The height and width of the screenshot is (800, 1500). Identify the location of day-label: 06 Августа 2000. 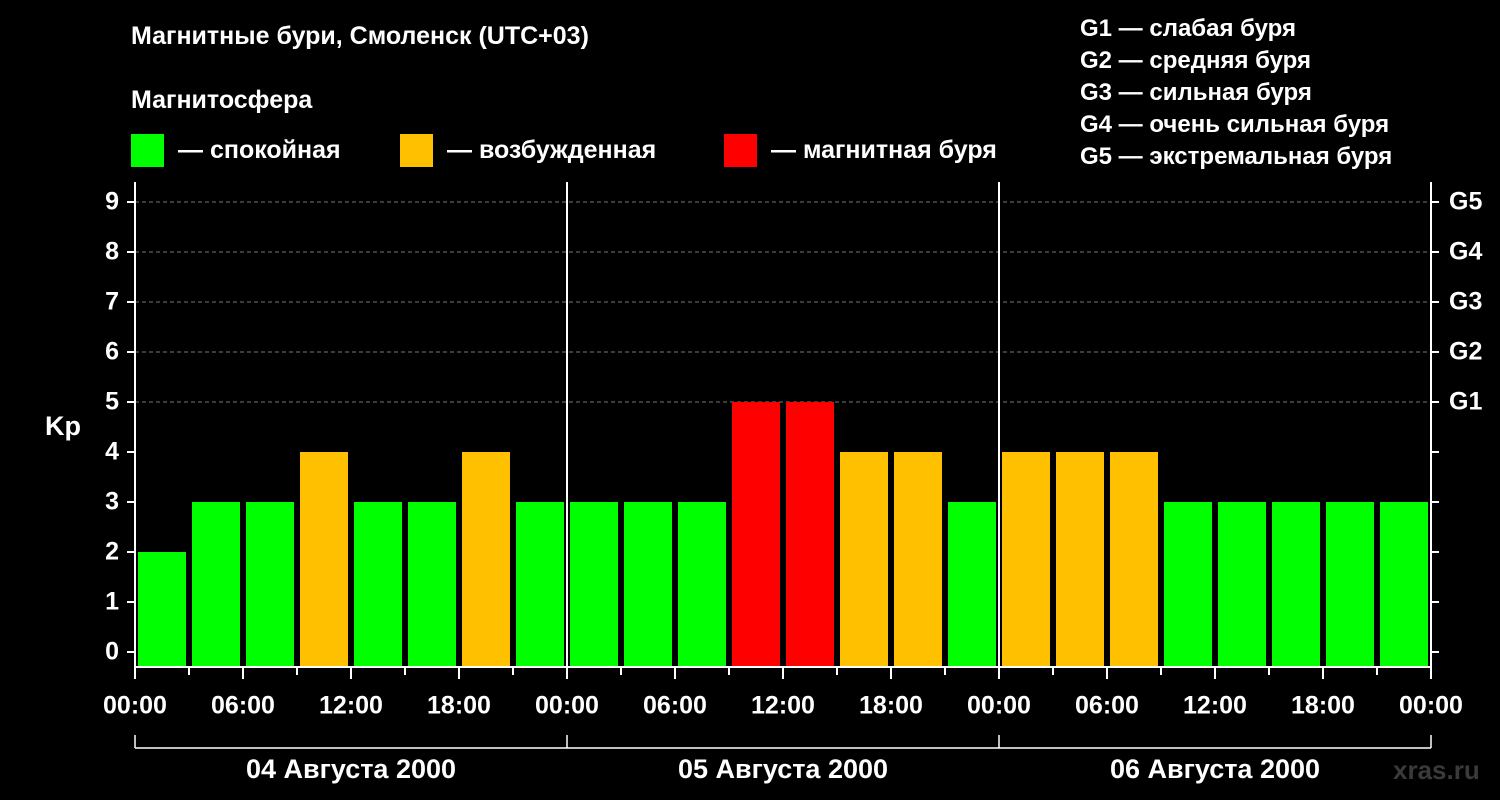
(1215, 769).